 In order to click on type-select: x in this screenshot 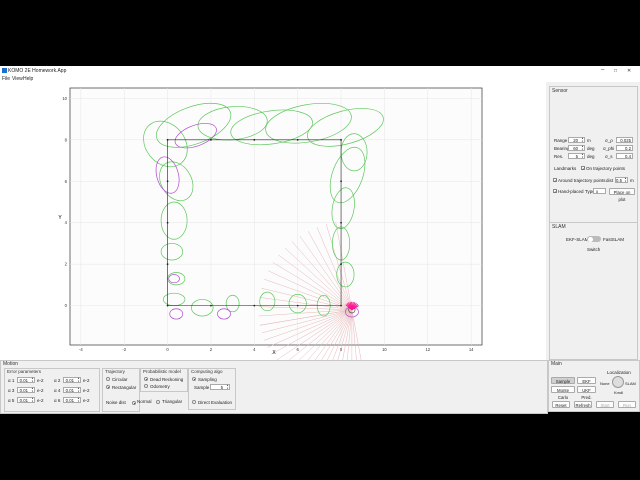, I will do `click(599, 191)`.